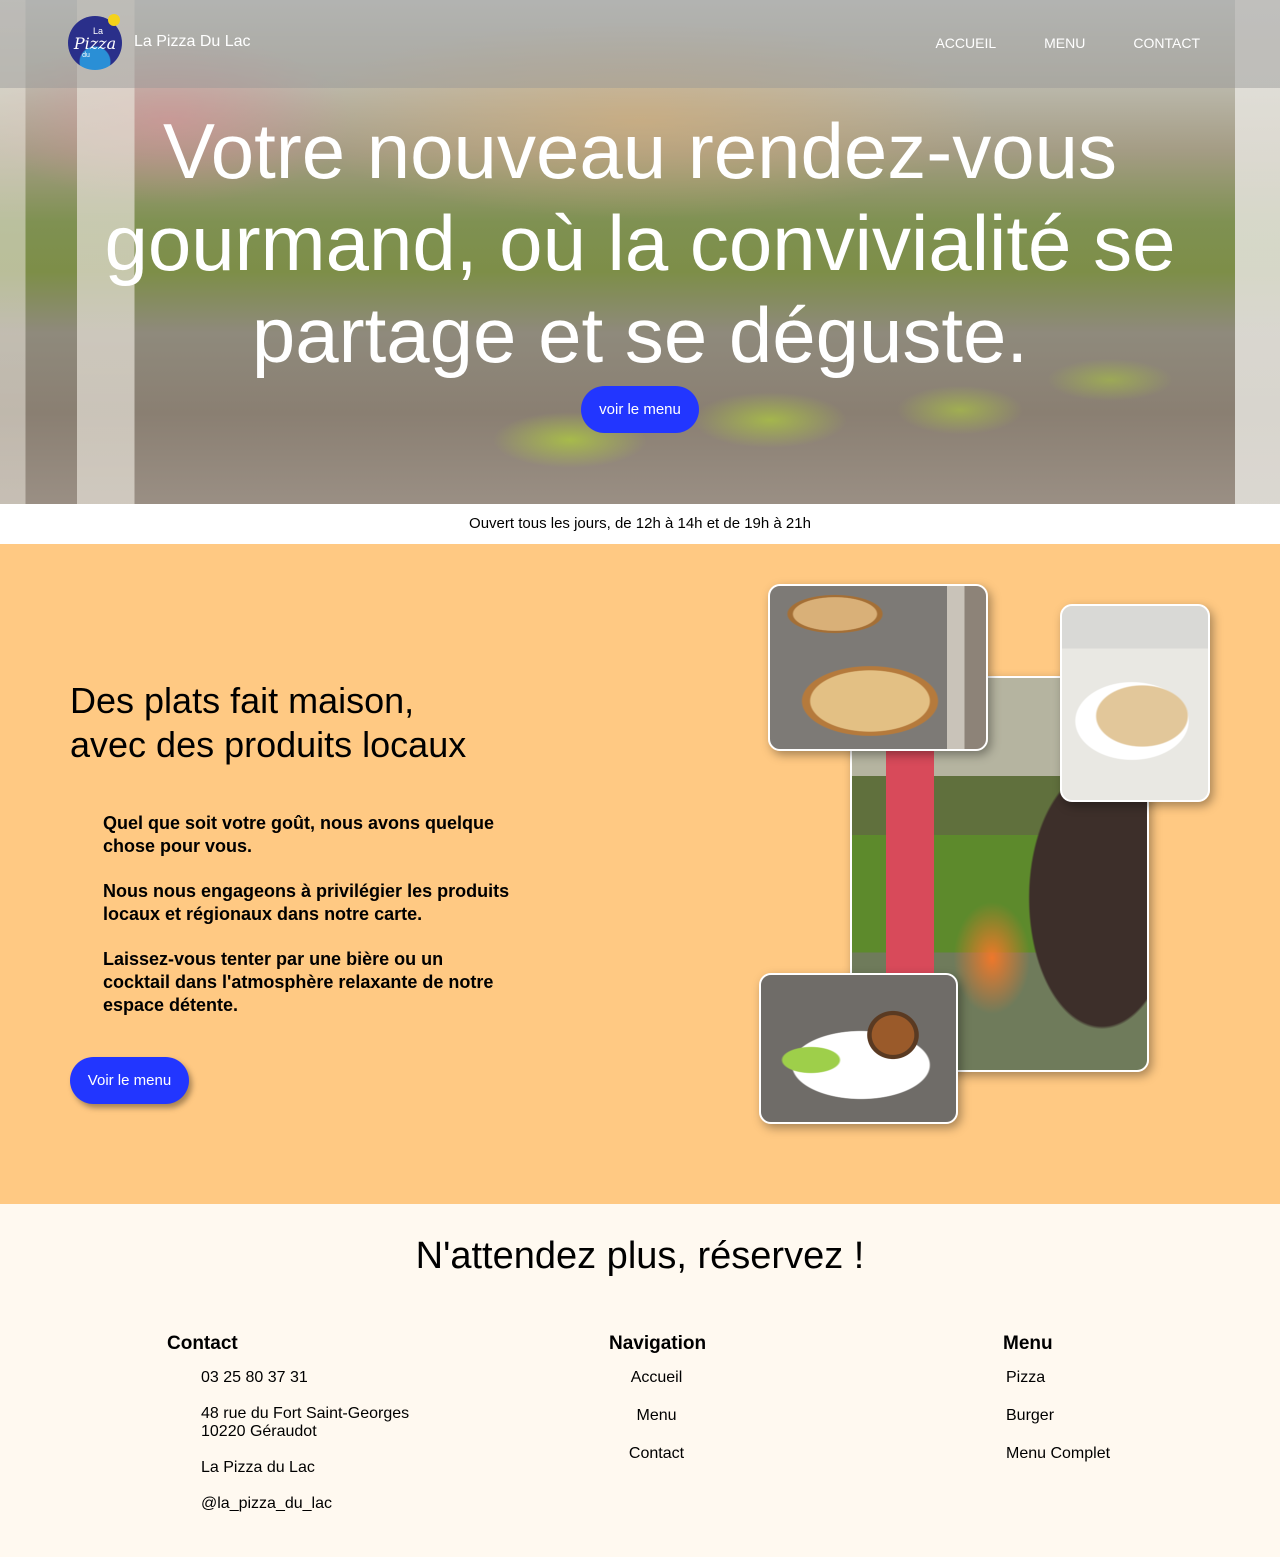  Describe the element at coordinates (305, 1504) in the screenshot. I see `contact-instagram-link: @la_pizza_du_lac` at that location.